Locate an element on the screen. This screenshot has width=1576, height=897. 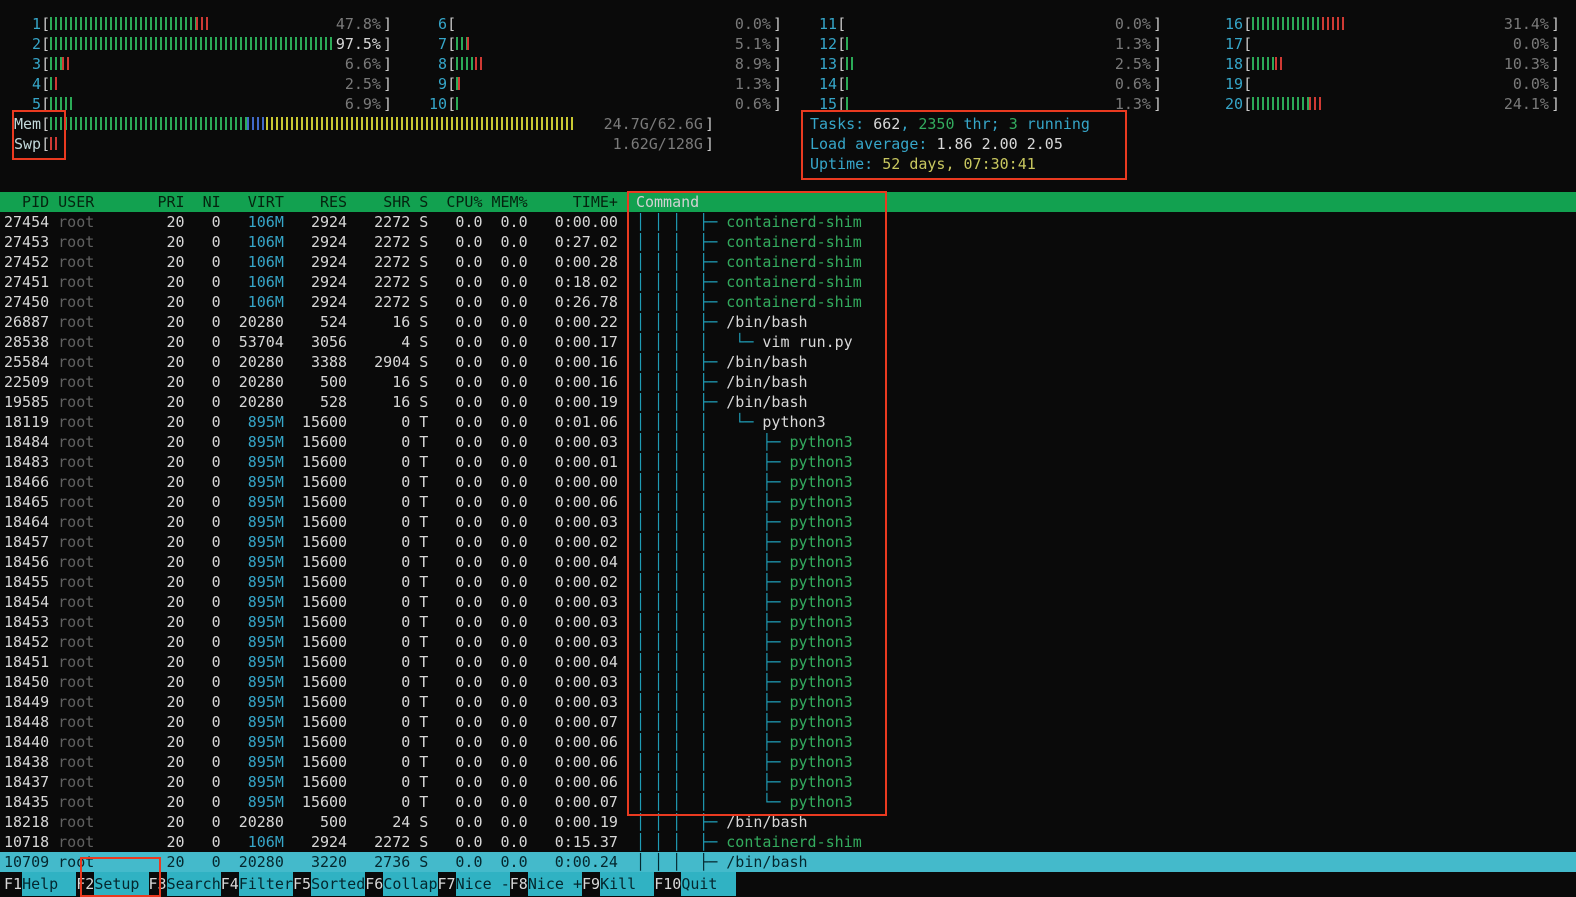
cell-state: T is located at coordinates (424, 702).